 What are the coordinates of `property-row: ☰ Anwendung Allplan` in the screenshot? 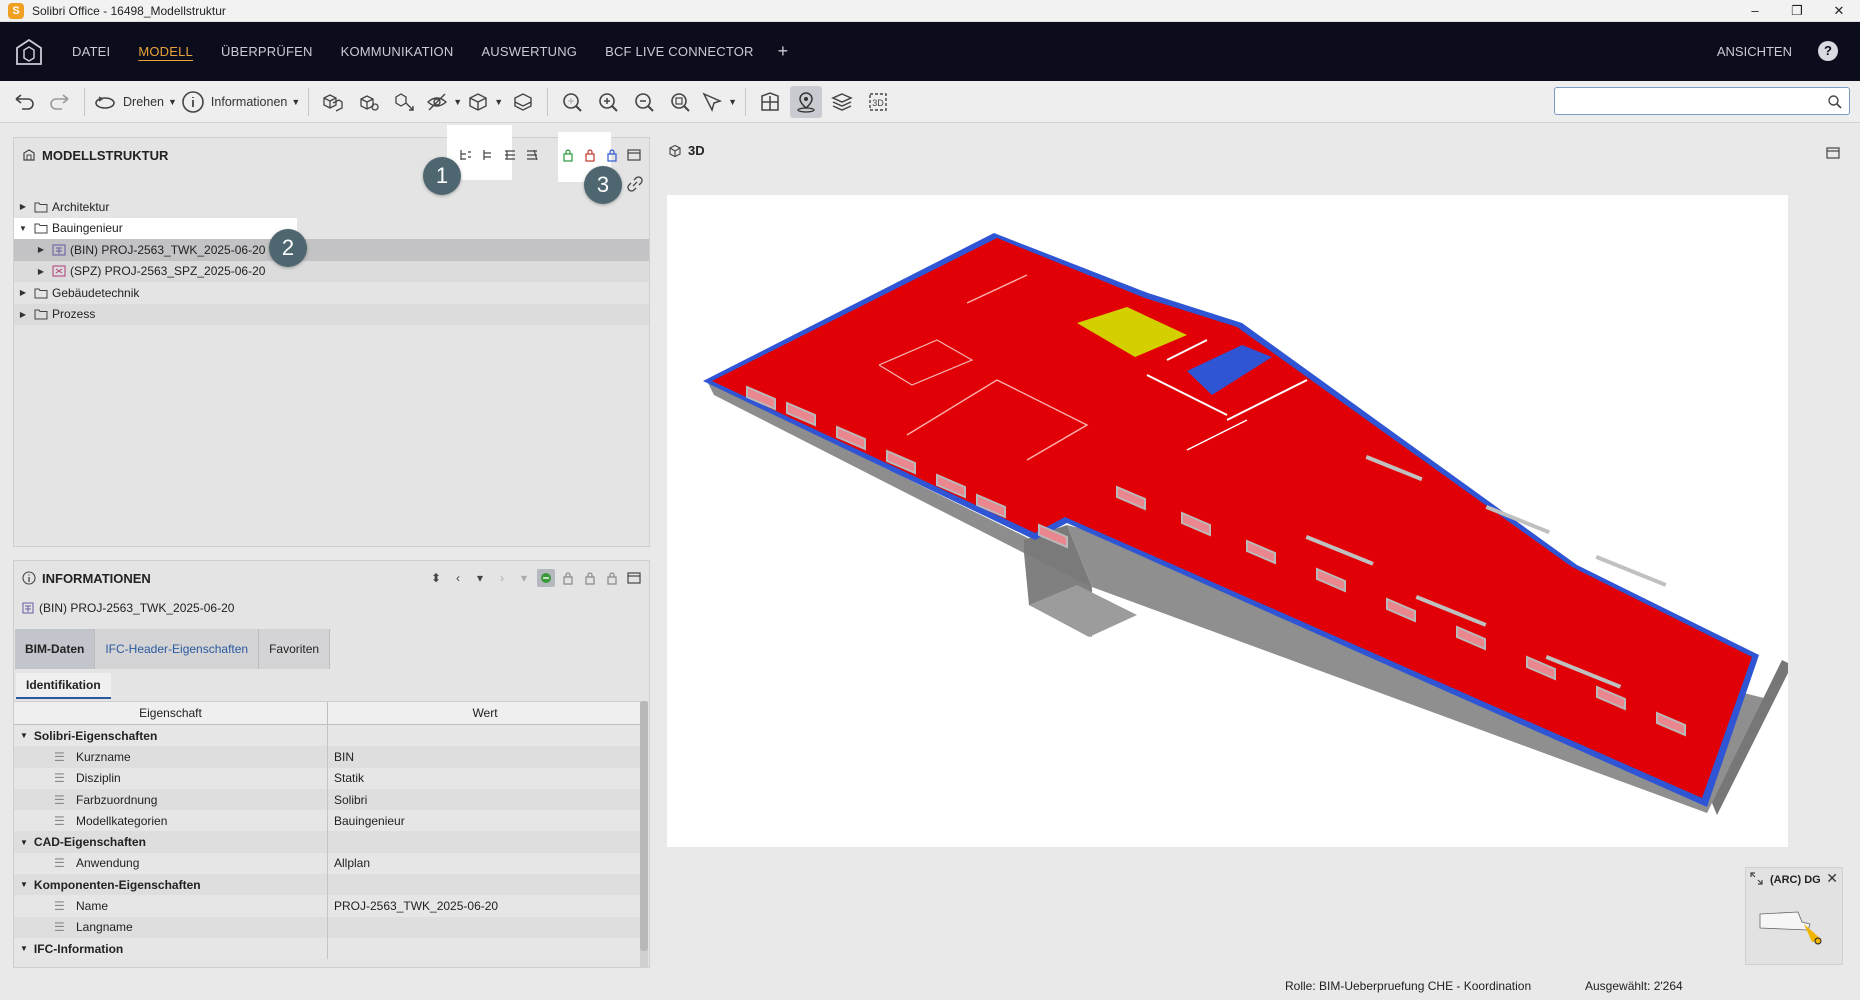 It's located at (328, 863).